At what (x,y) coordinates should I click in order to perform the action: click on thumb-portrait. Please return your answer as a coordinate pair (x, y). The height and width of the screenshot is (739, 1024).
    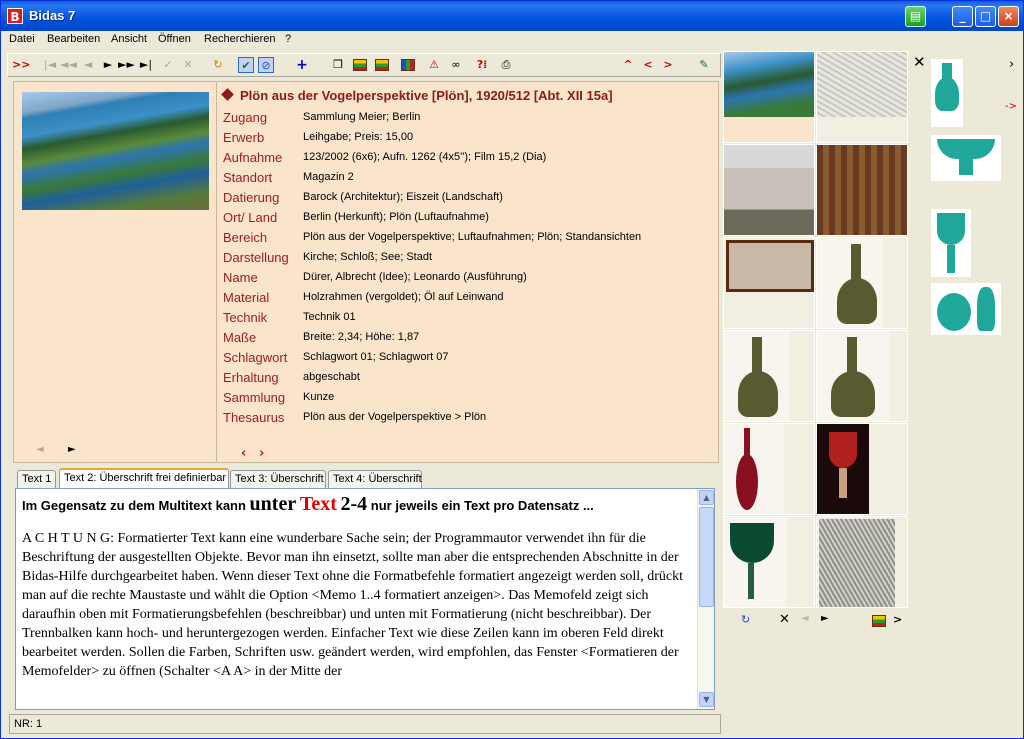
    Looking at the image, I should click on (862, 562).